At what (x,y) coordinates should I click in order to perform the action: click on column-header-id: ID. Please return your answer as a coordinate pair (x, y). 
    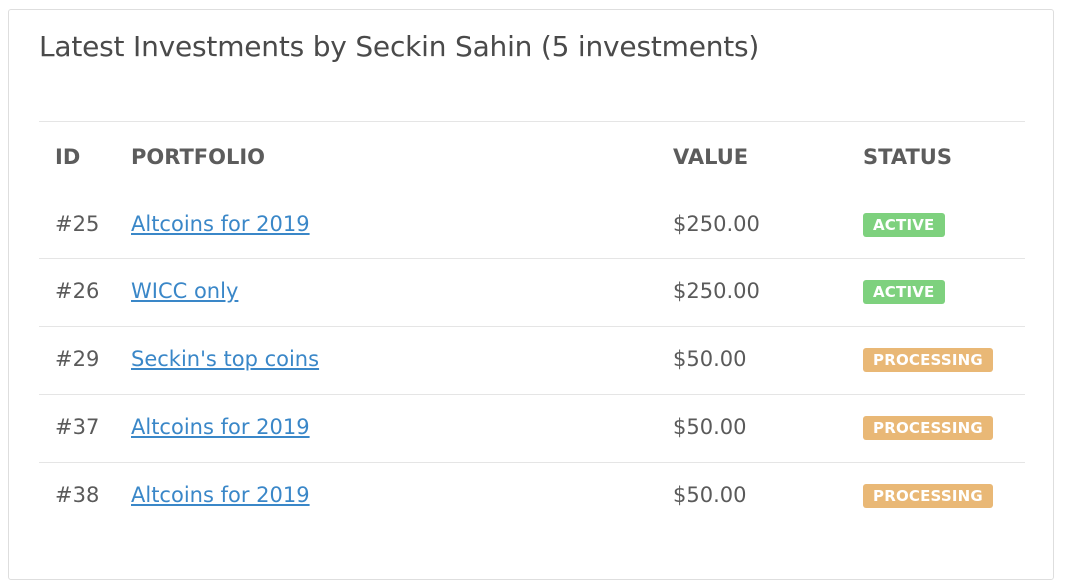
    Looking at the image, I should click on (77, 156).